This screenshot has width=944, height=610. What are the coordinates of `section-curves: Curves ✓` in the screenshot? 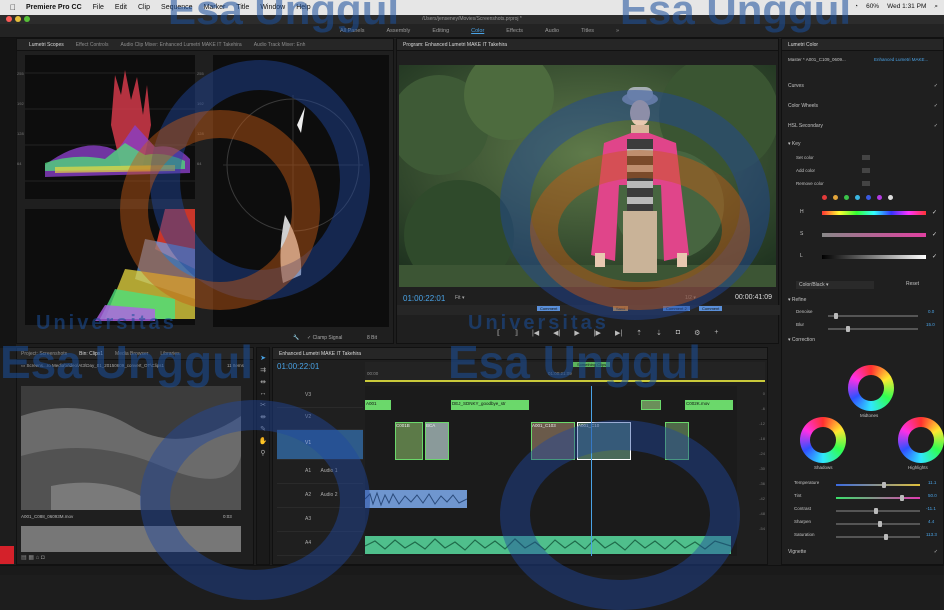 It's located at (863, 86).